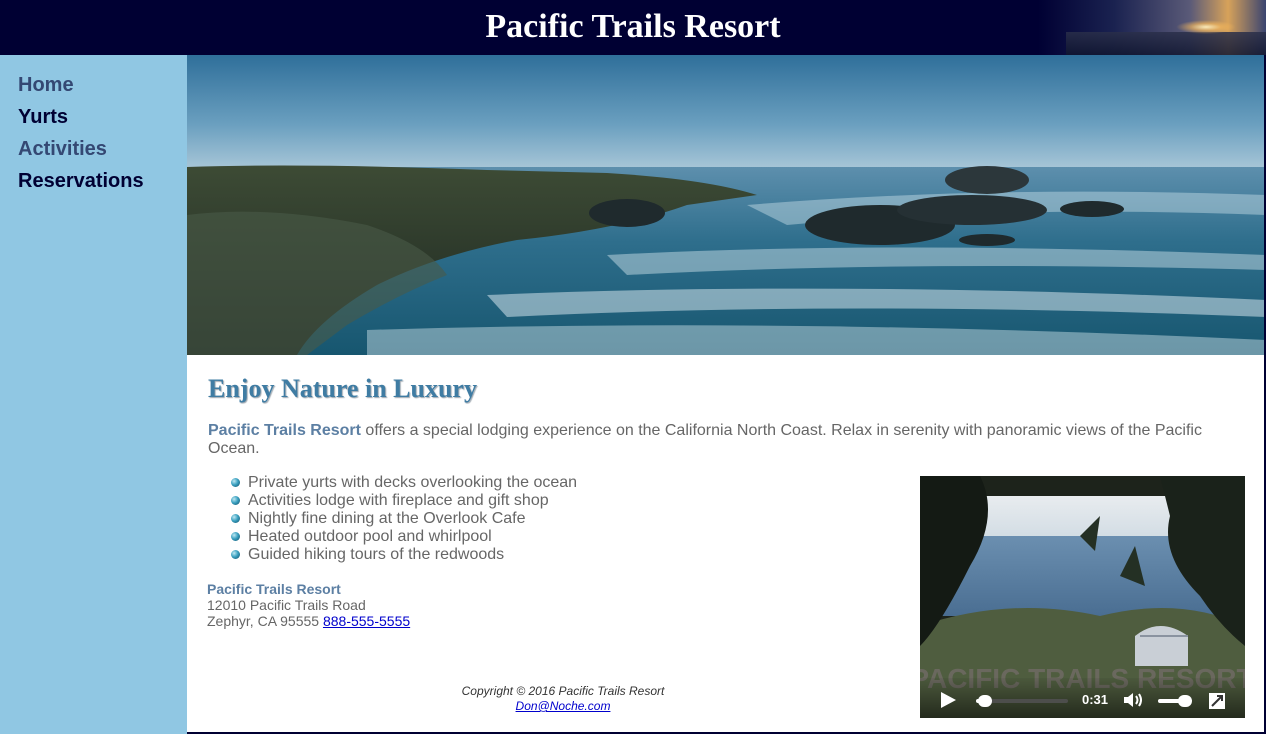 Image resolution: width=1266 pixels, height=734 pixels. What do you see at coordinates (985, 701) in the screenshot?
I see `seek-handle` at bounding box center [985, 701].